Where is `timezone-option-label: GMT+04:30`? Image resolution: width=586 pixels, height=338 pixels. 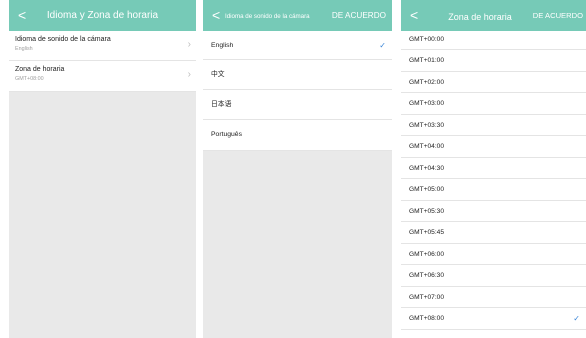 timezone-option-label: GMT+04:30 is located at coordinates (427, 168).